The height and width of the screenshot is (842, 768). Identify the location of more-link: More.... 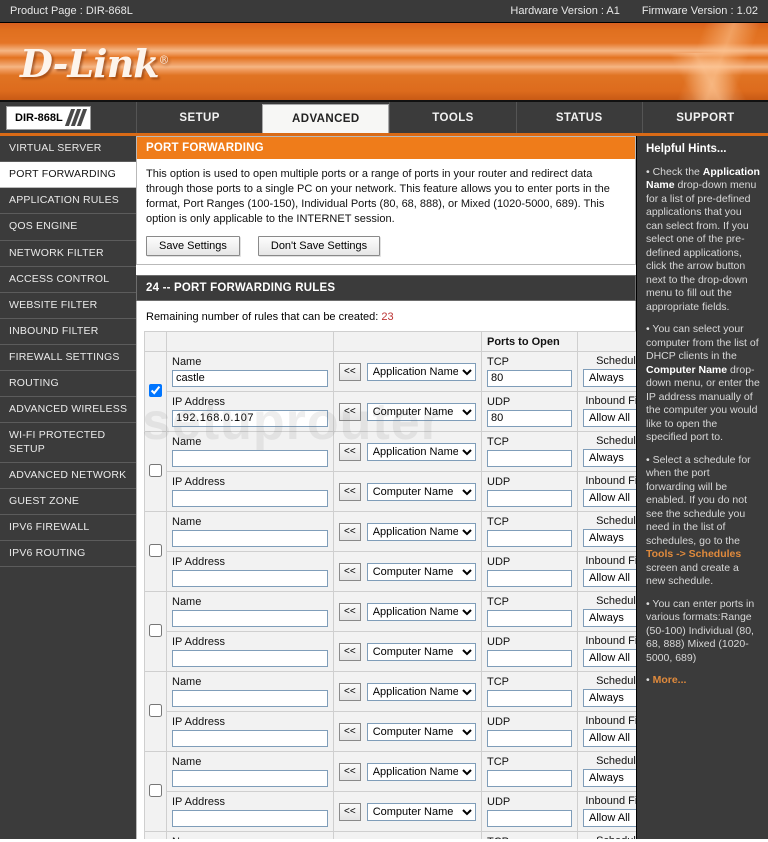
(670, 680).